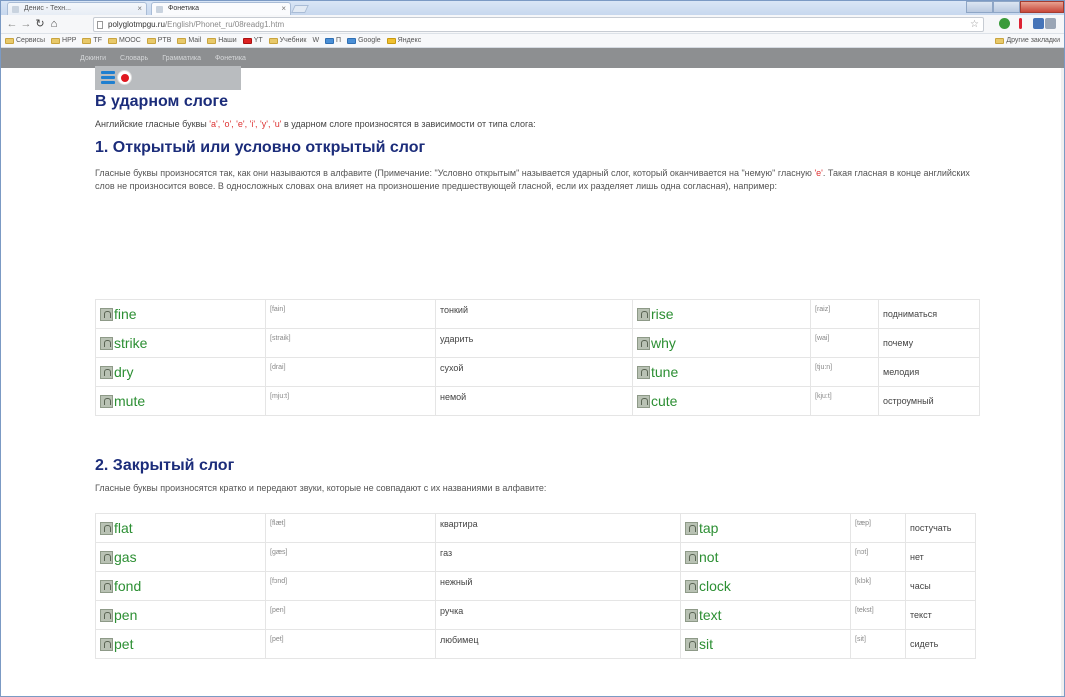  I want to click on tab-2-label: Фонетика, so click(183, 8).